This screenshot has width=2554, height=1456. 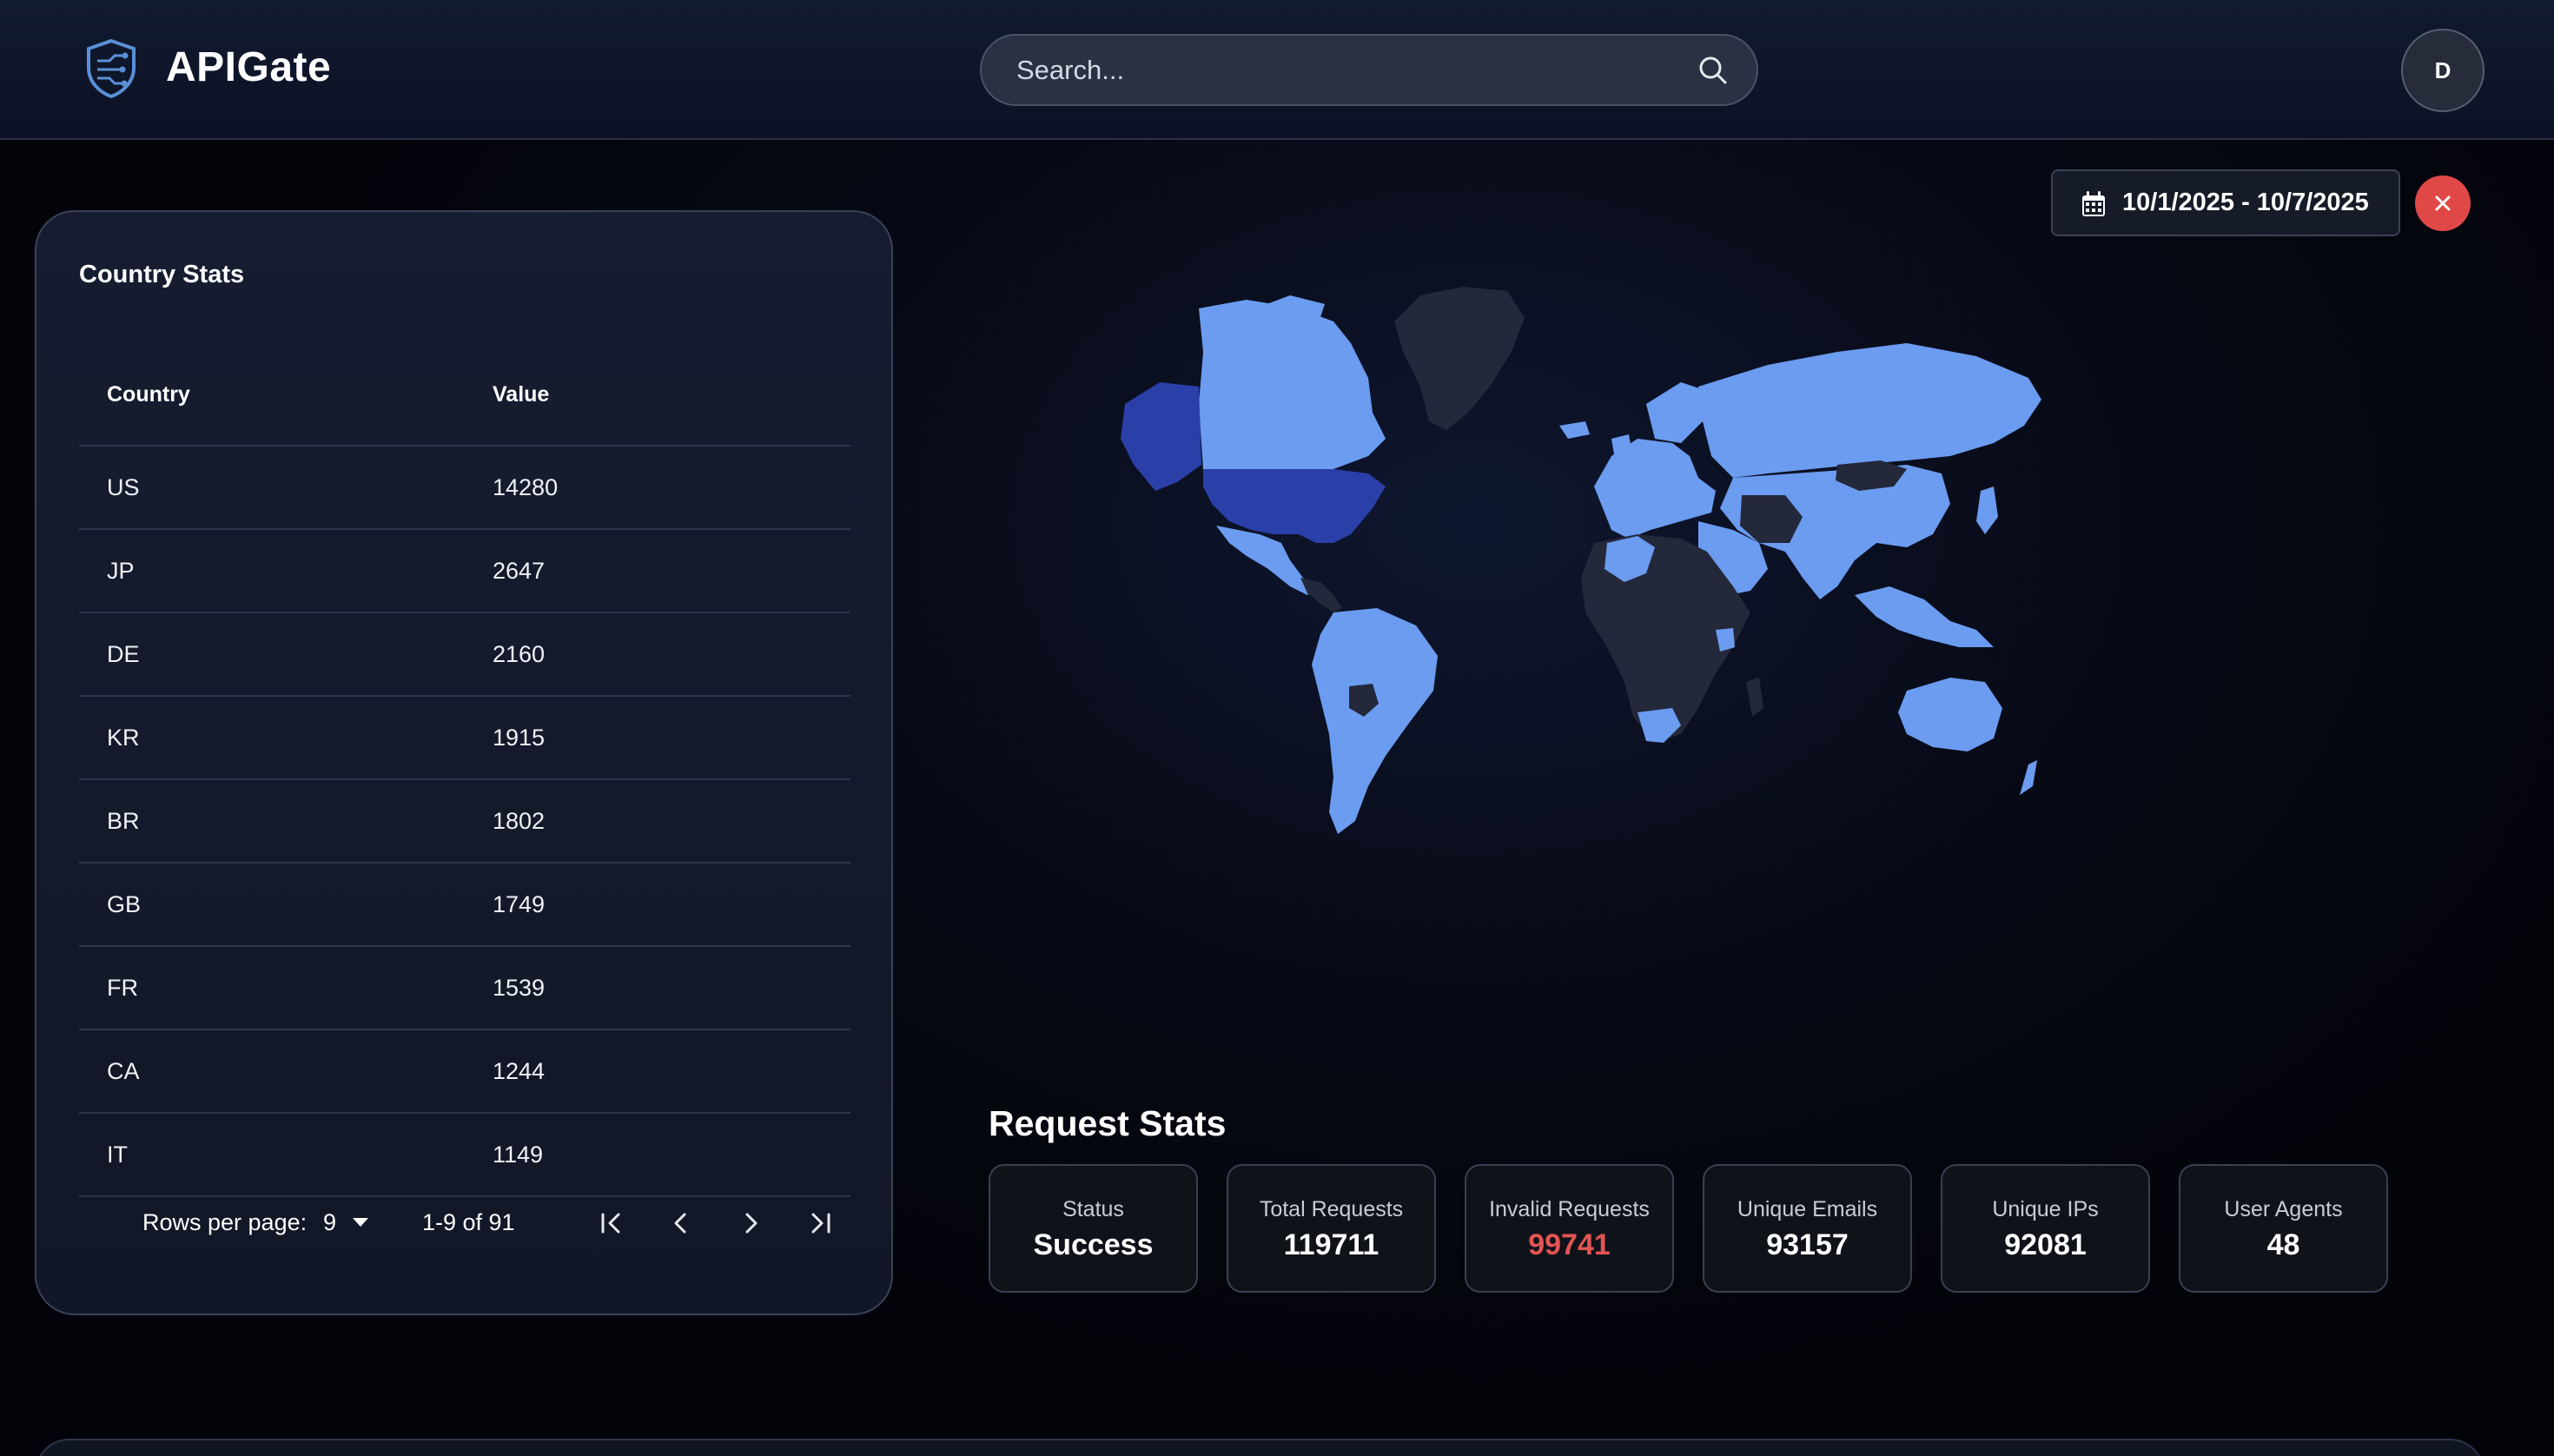 What do you see at coordinates (1755, 697) in the screenshot?
I see `map-region-madagascar` at bounding box center [1755, 697].